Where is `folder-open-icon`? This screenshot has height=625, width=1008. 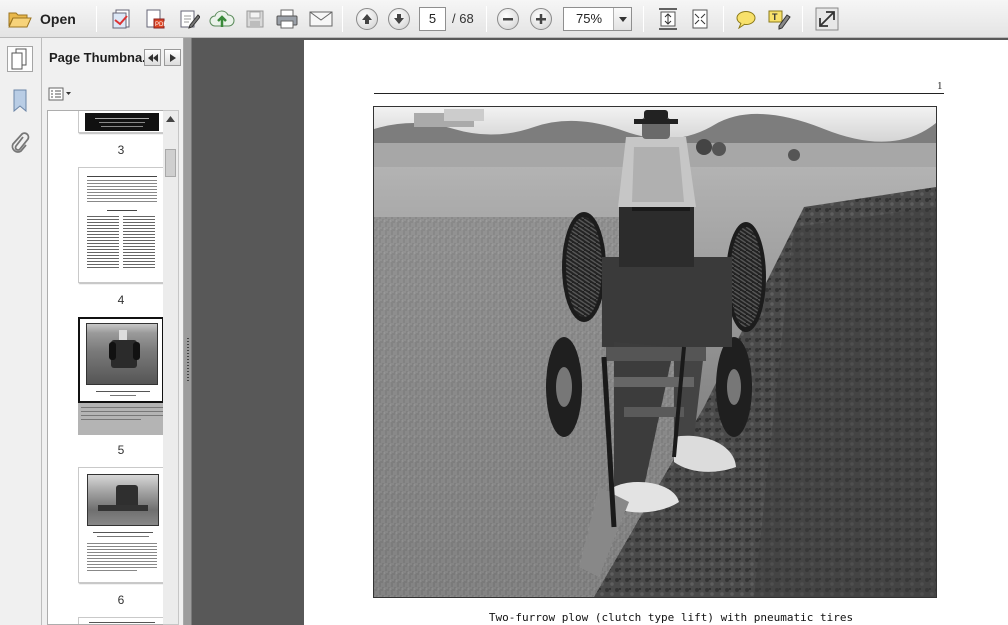 folder-open-icon is located at coordinates (20, 20).